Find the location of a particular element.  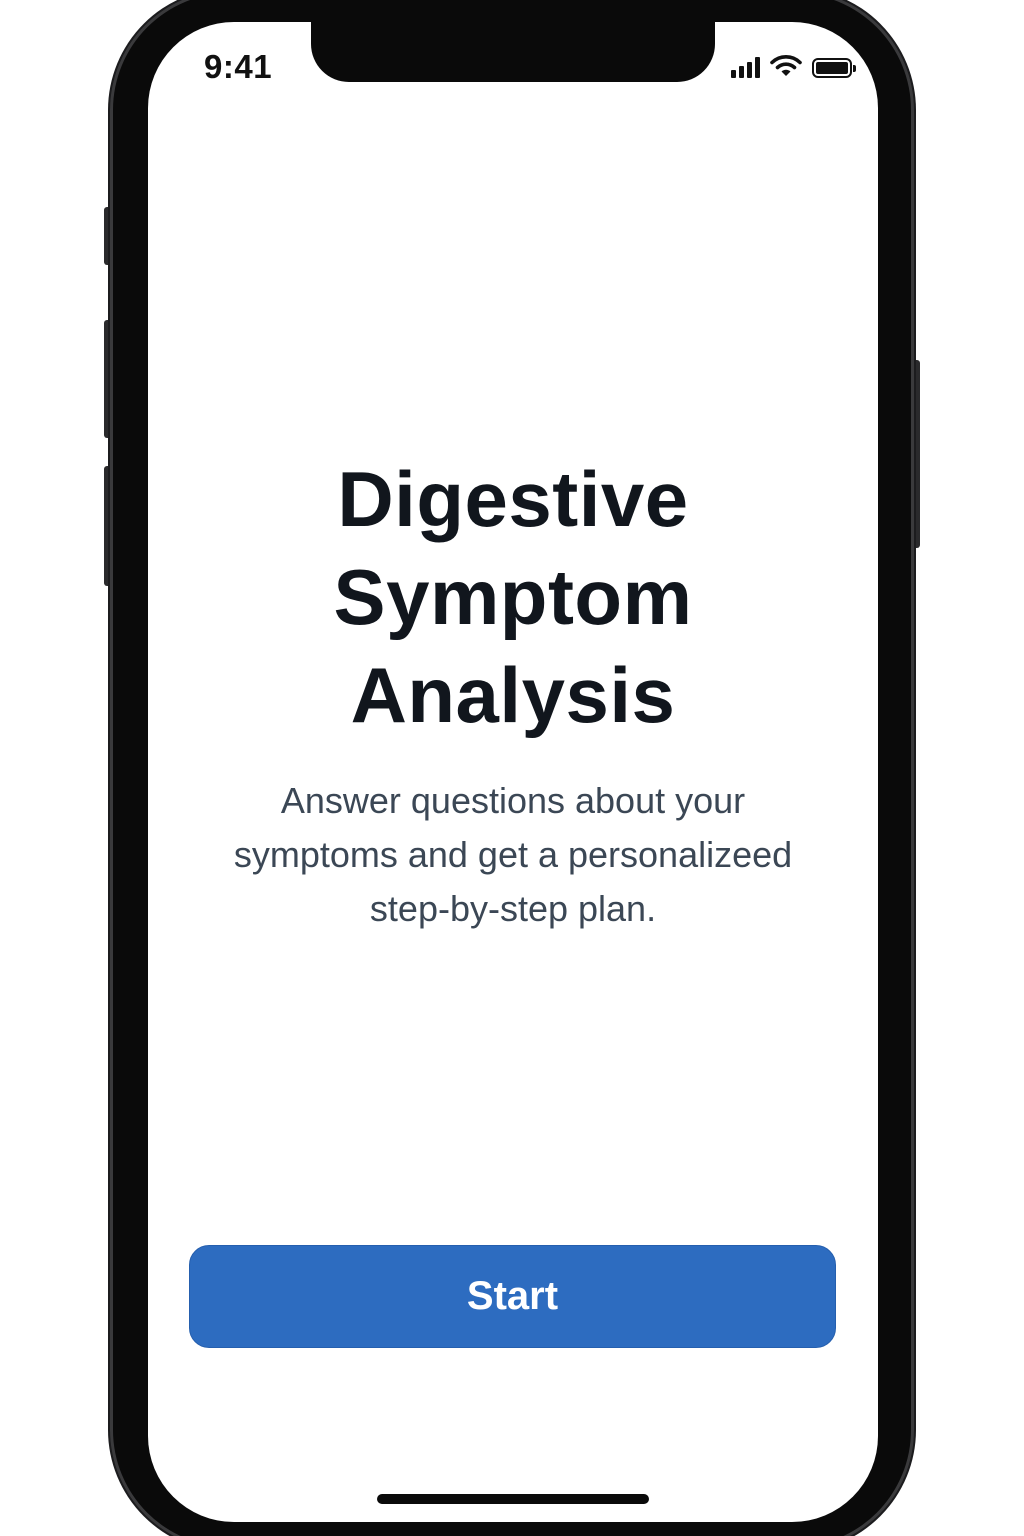

wifi-icon is located at coordinates (786, 65).